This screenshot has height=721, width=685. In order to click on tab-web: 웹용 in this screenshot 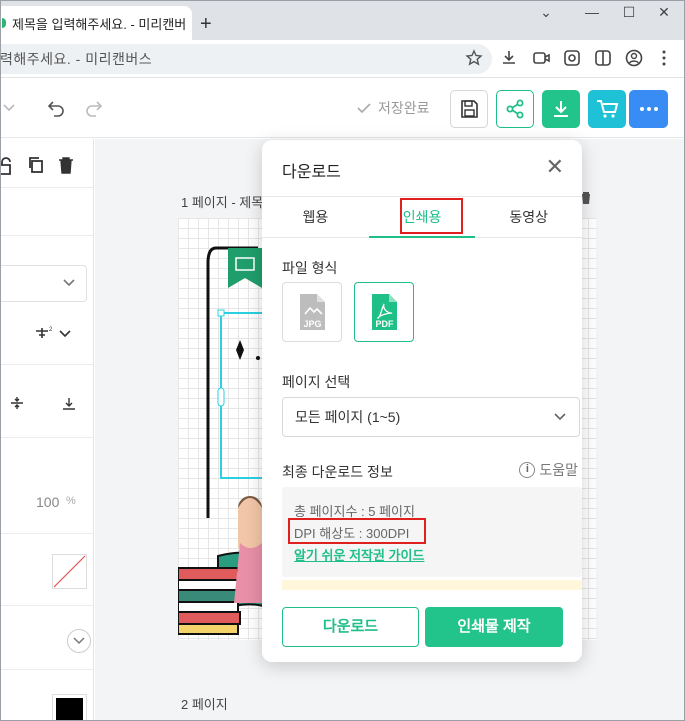, I will do `click(315, 217)`.